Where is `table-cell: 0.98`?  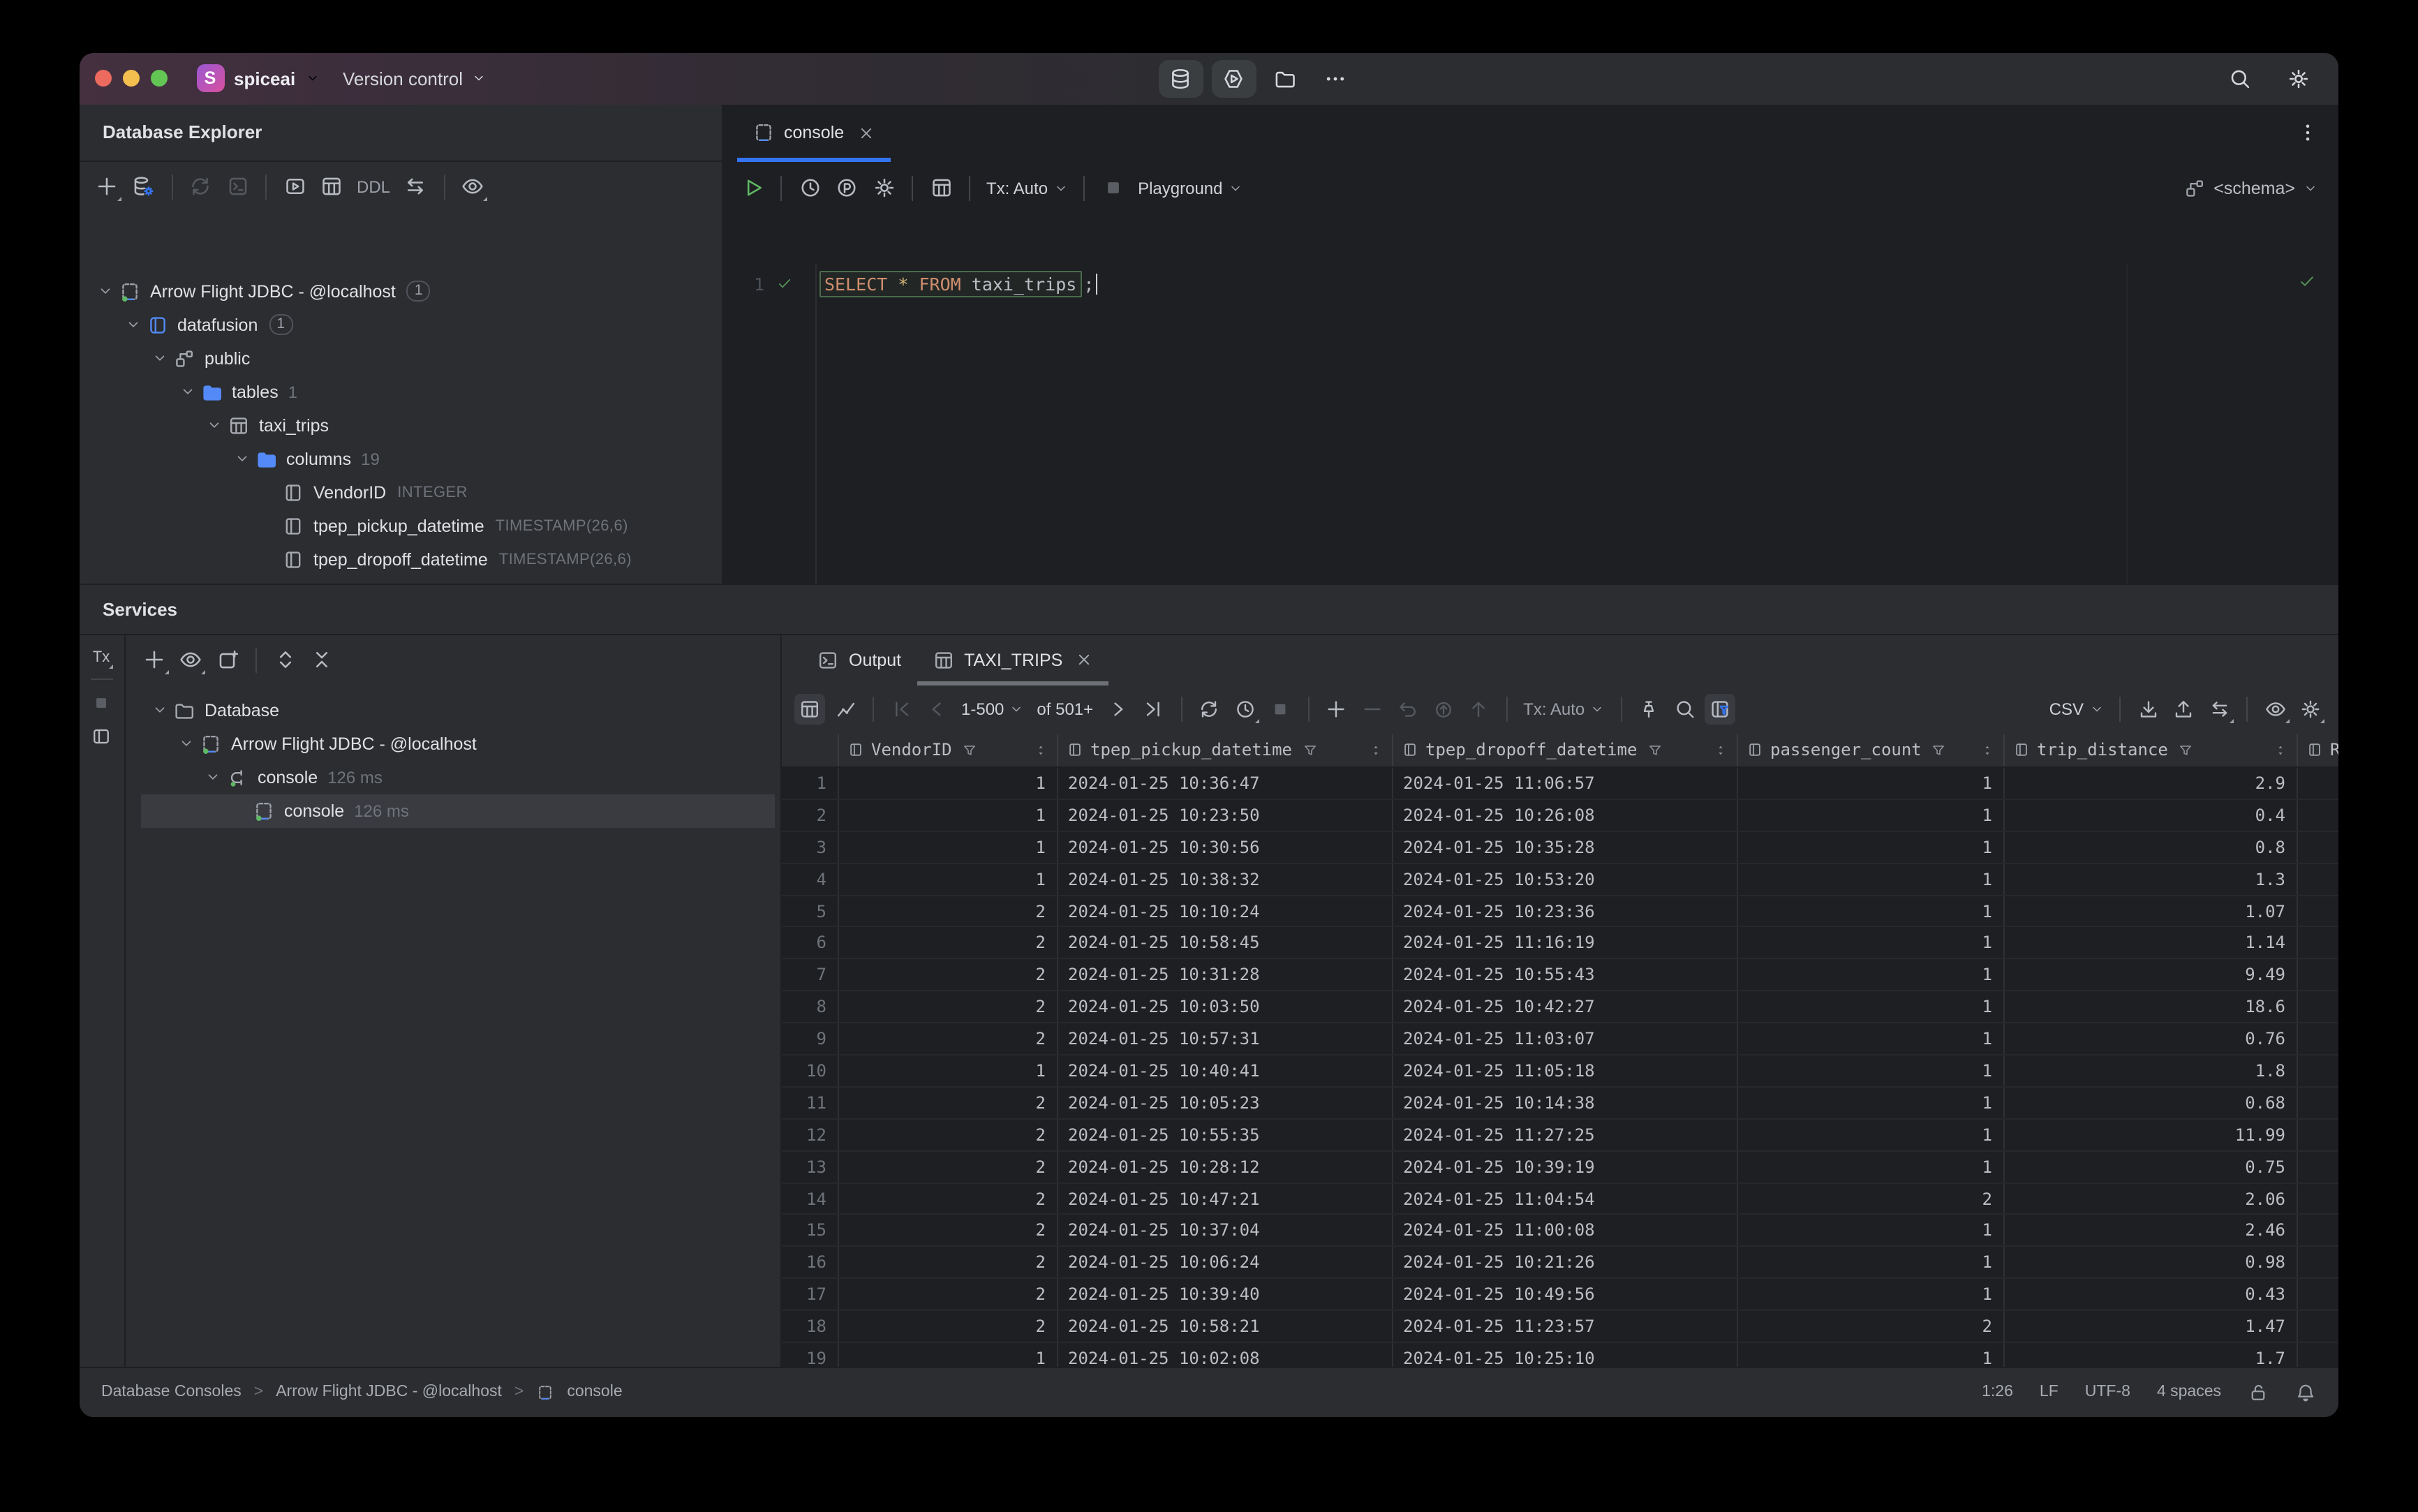
table-cell: 0.98 is located at coordinates (2151, 1262).